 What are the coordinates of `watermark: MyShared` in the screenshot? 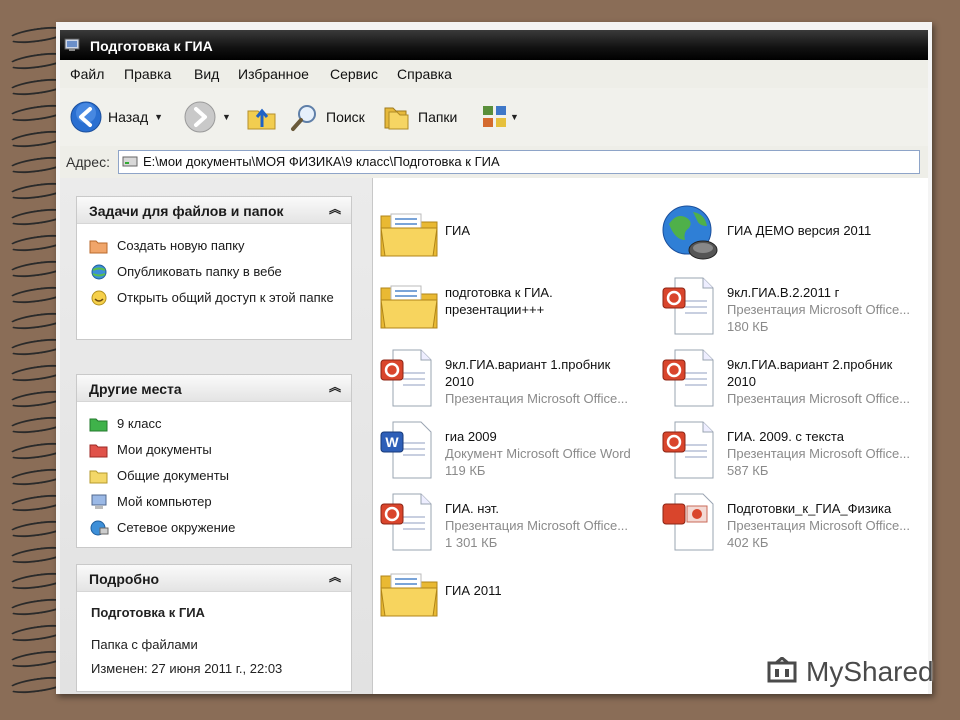 It's located at (850, 672).